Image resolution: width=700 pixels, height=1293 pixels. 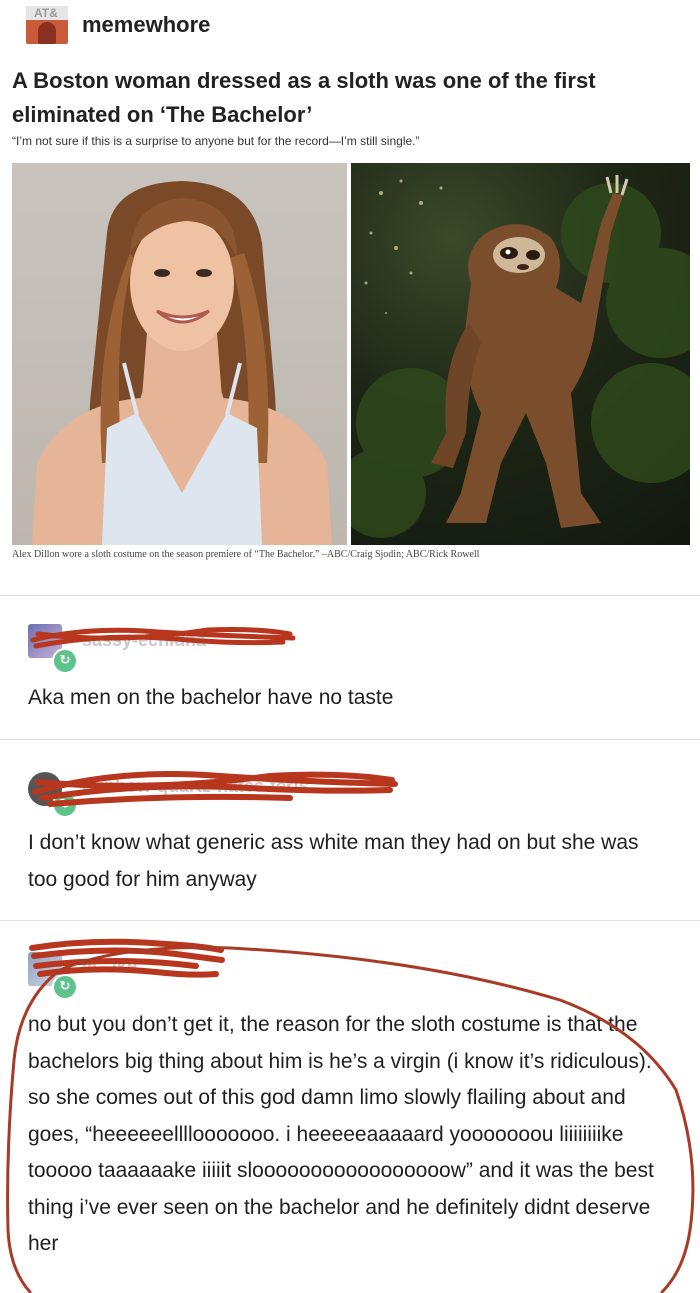 What do you see at coordinates (146, 25) in the screenshot?
I see `post-username: memewhore` at bounding box center [146, 25].